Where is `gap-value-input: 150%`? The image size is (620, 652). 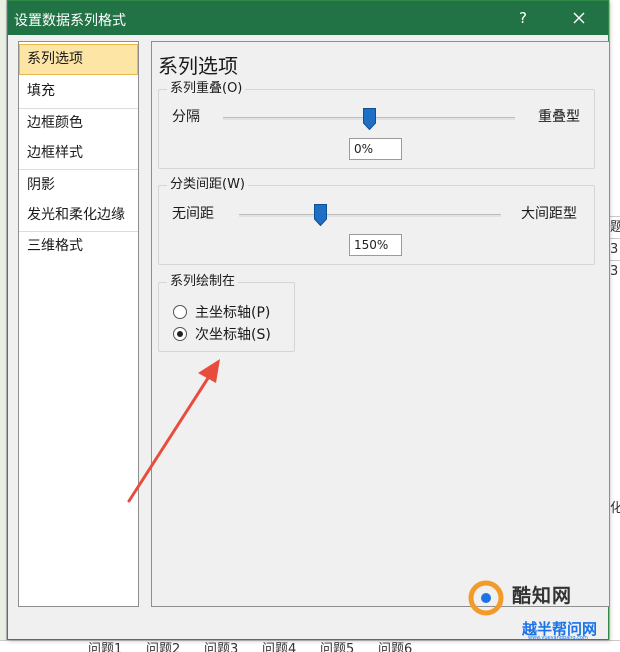
gap-value-input: 150% is located at coordinates (375, 245).